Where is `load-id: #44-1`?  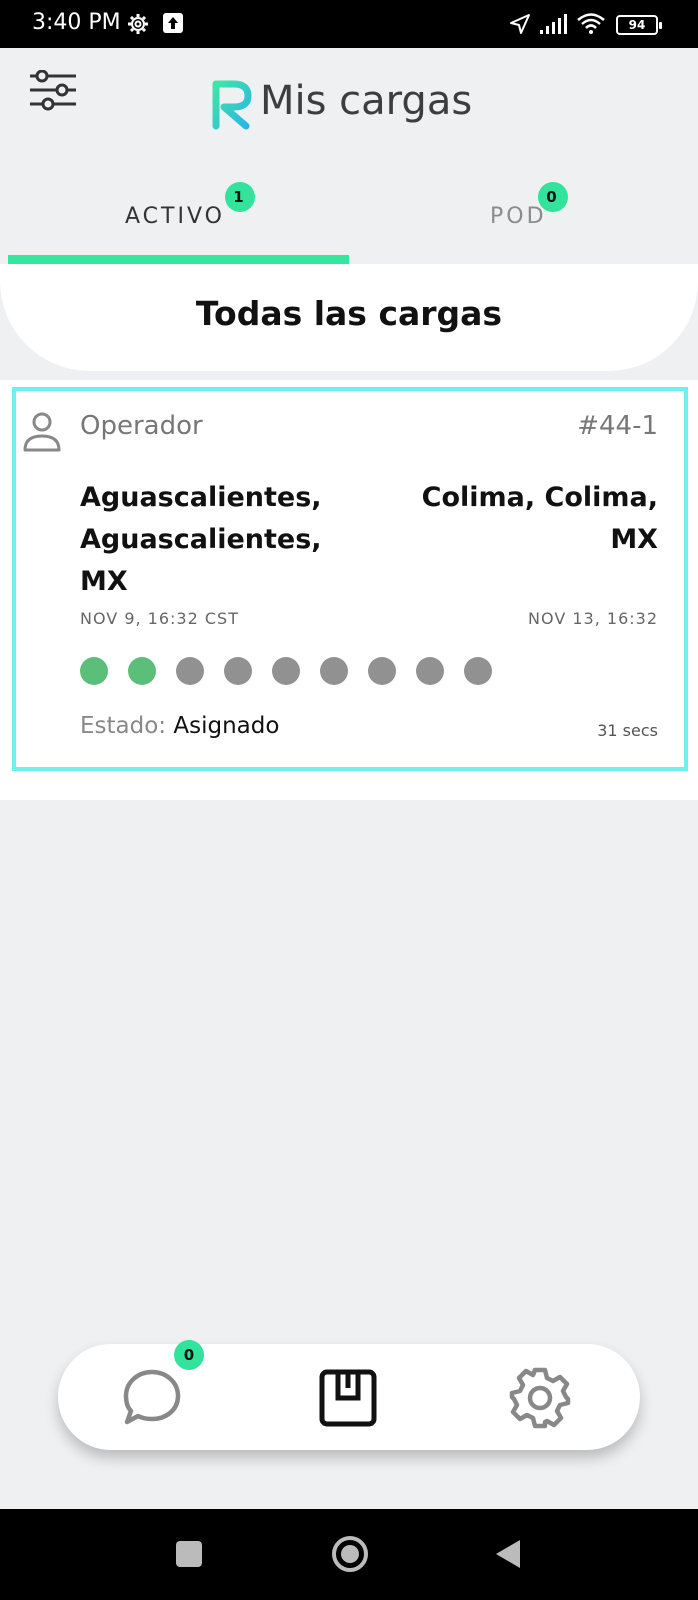 load-id: #44-1 is located at coordinates (617, 426).